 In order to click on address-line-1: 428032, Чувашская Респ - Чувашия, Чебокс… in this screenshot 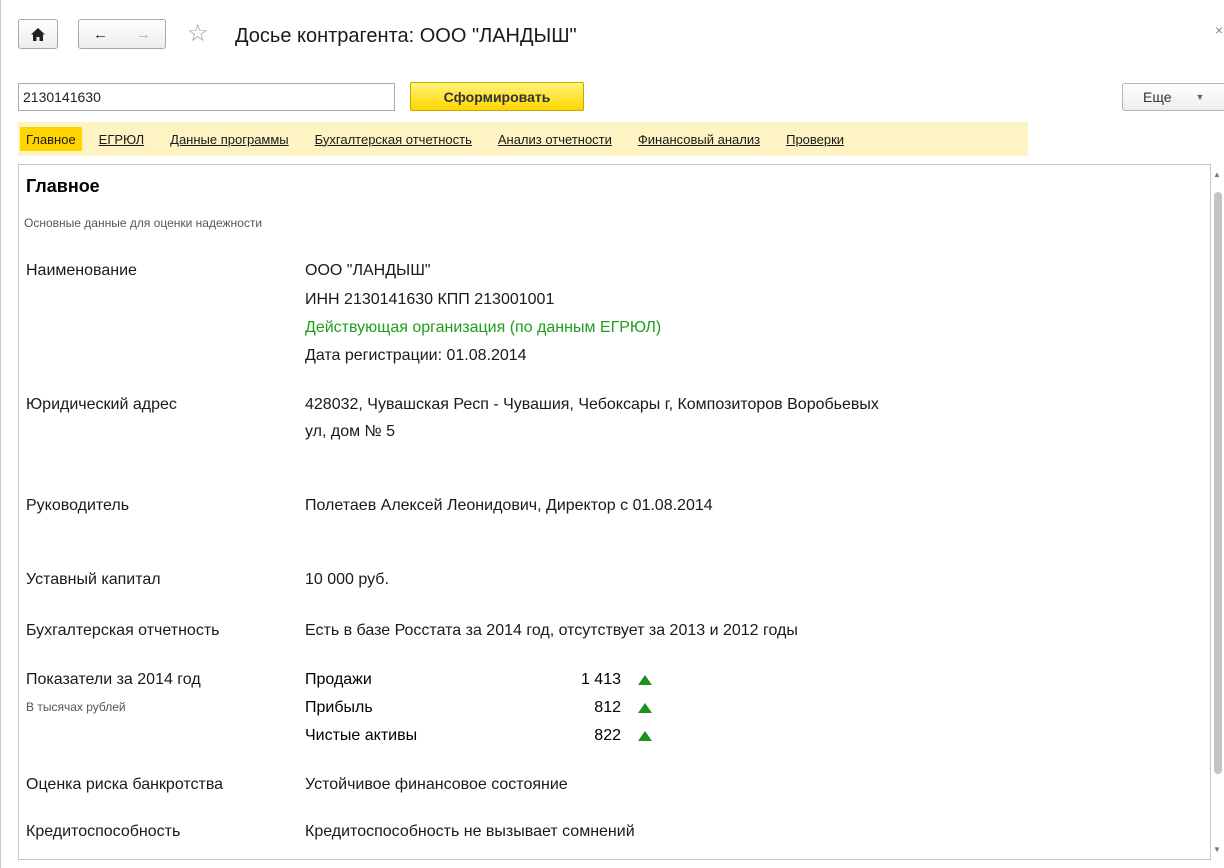, I will do `click(592, 404)`.